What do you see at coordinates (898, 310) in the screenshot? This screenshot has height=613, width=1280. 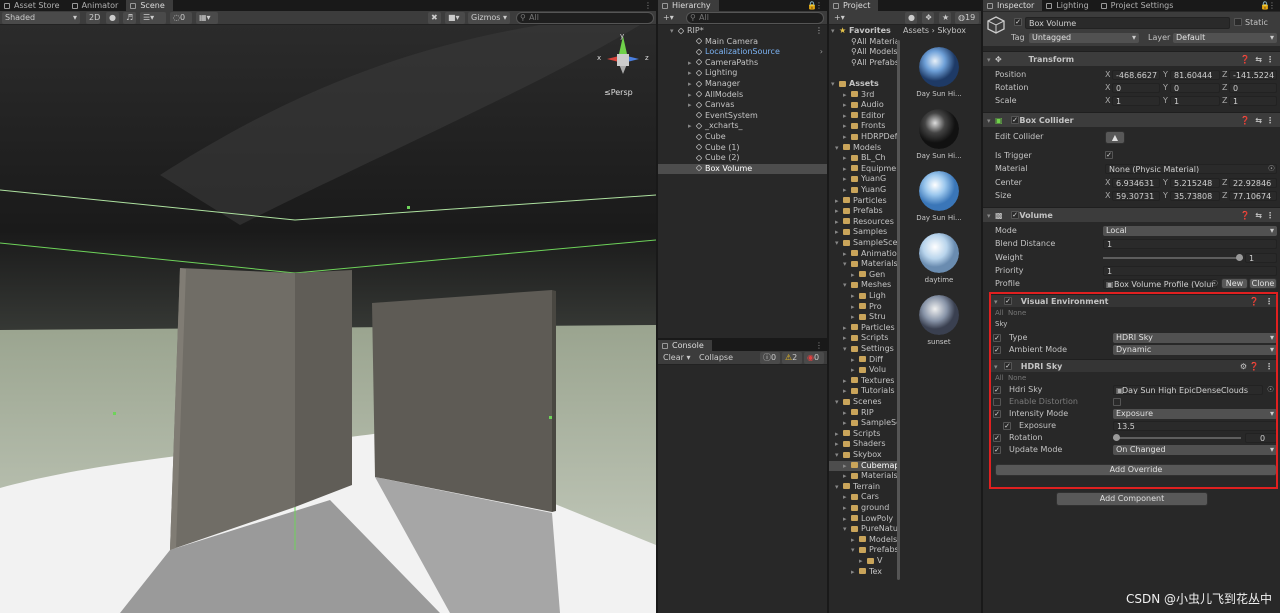 I see `project-scrollbar` at bounding box center [898, 310].